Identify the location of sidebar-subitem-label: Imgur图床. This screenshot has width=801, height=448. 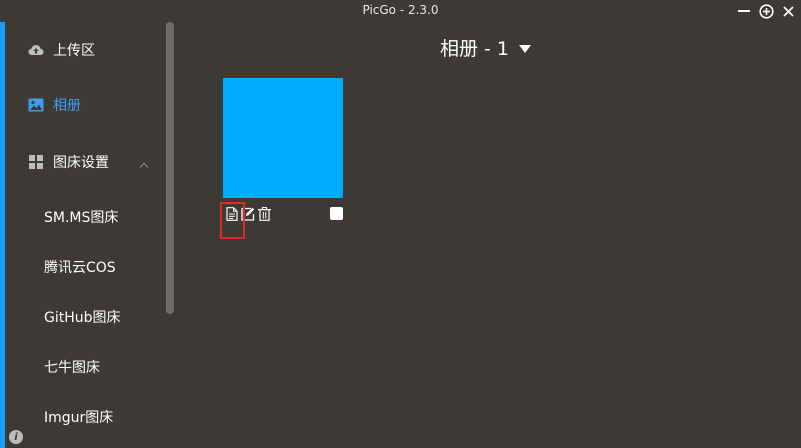
(79, 418).